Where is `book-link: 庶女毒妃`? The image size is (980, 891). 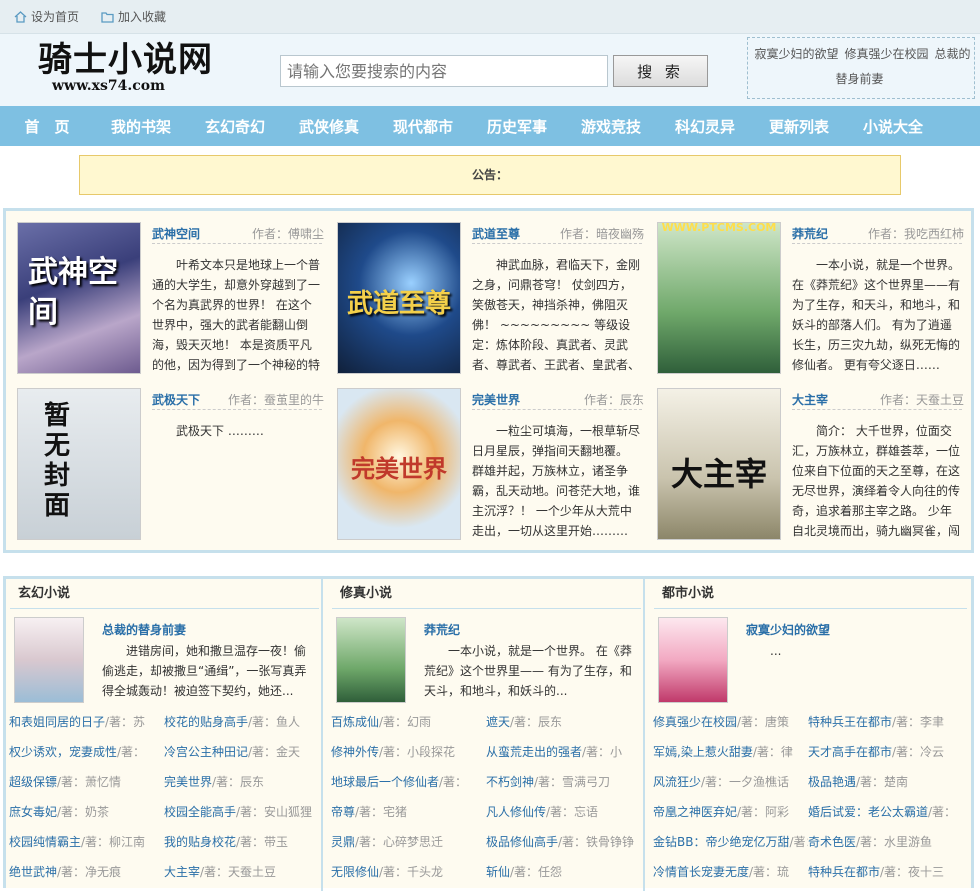 book-link: 庶女毒妃 is located at coordinates (33, 812).